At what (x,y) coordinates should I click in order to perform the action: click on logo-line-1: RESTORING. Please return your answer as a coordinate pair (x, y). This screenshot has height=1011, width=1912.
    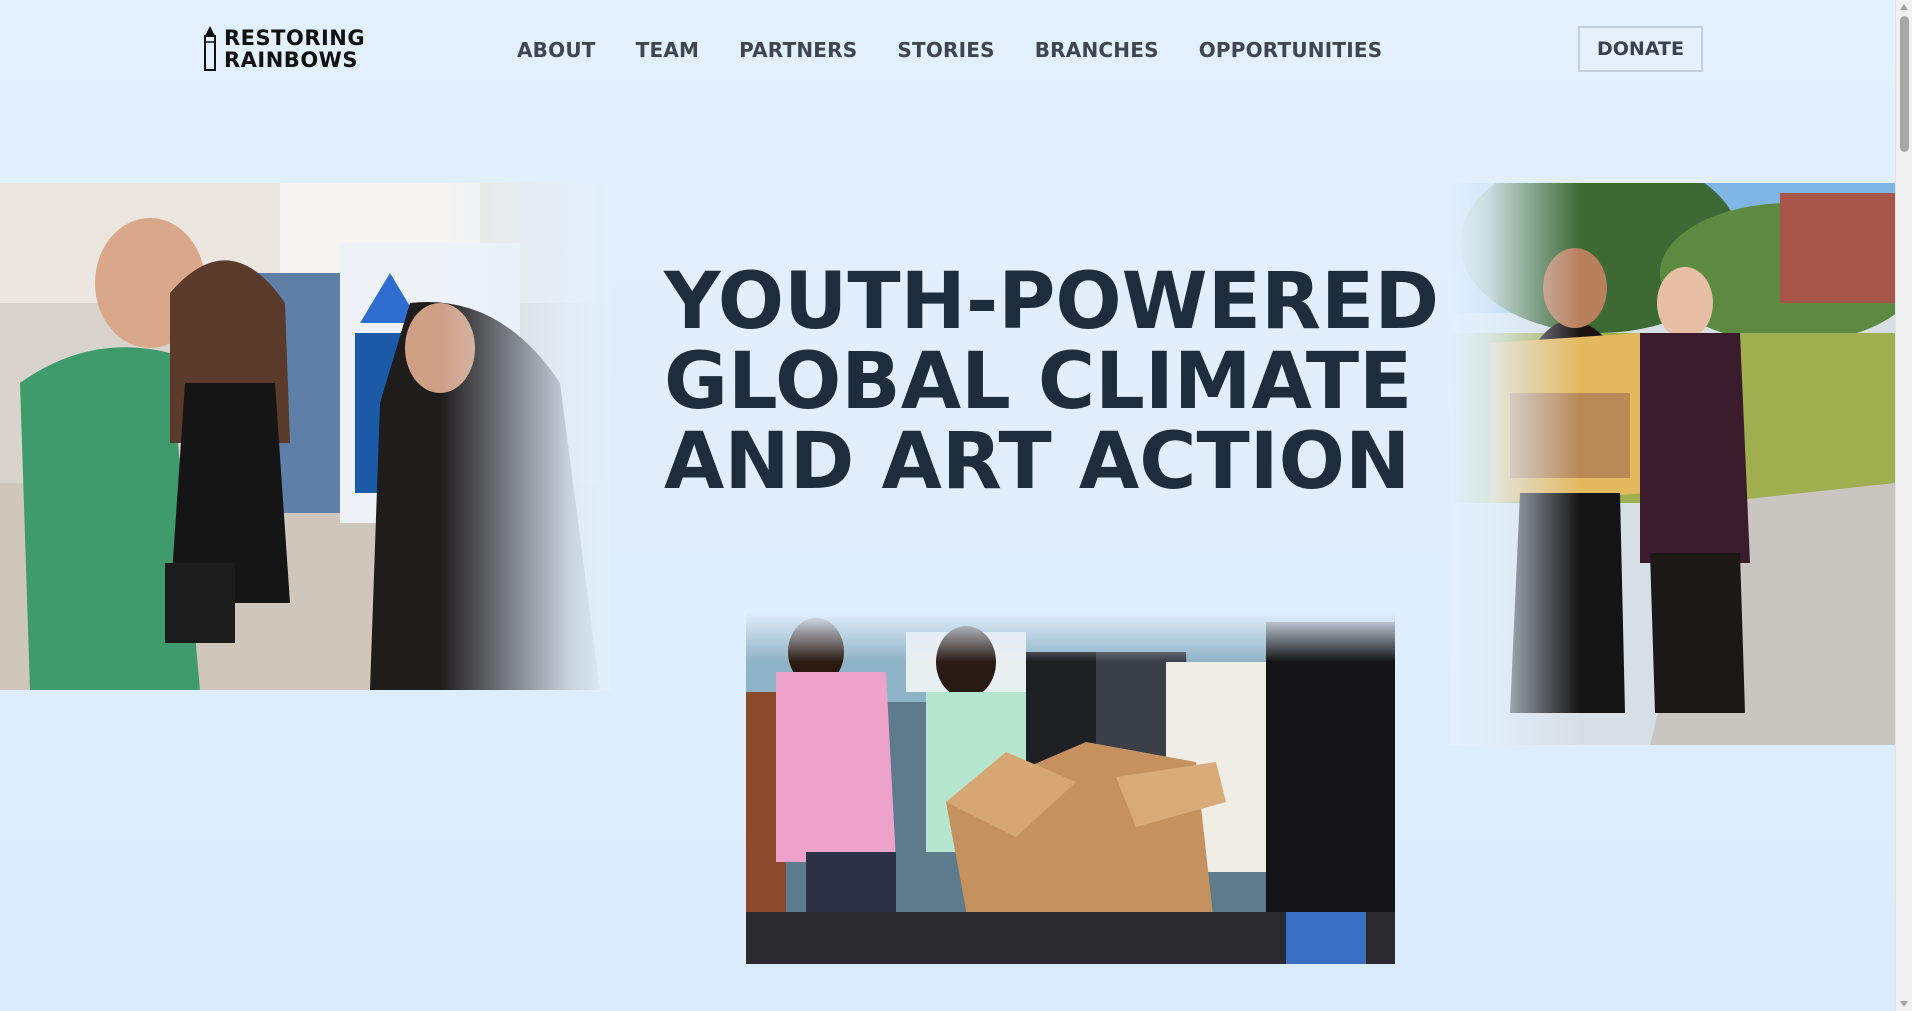
    Looking at the image, I should click on (295, 38).